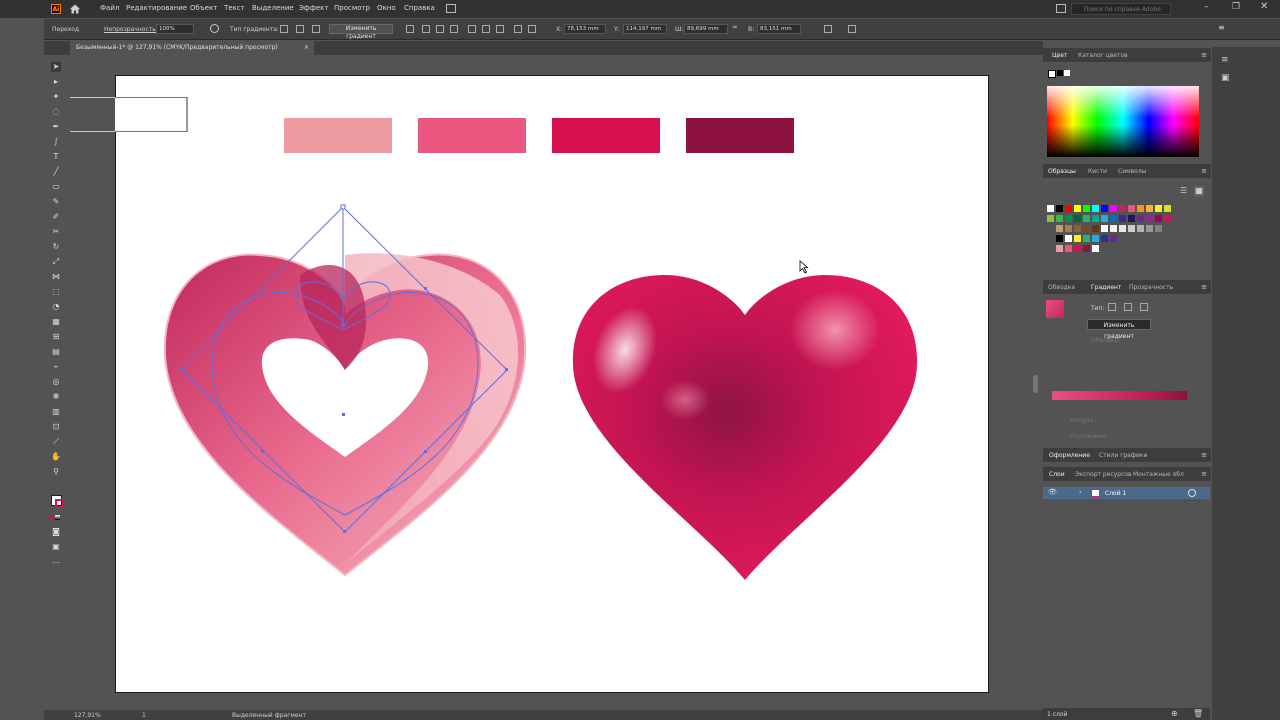 The width and height of the screenshot is (1280, 720). I want to click on help-search-input, so click(1121, 9).